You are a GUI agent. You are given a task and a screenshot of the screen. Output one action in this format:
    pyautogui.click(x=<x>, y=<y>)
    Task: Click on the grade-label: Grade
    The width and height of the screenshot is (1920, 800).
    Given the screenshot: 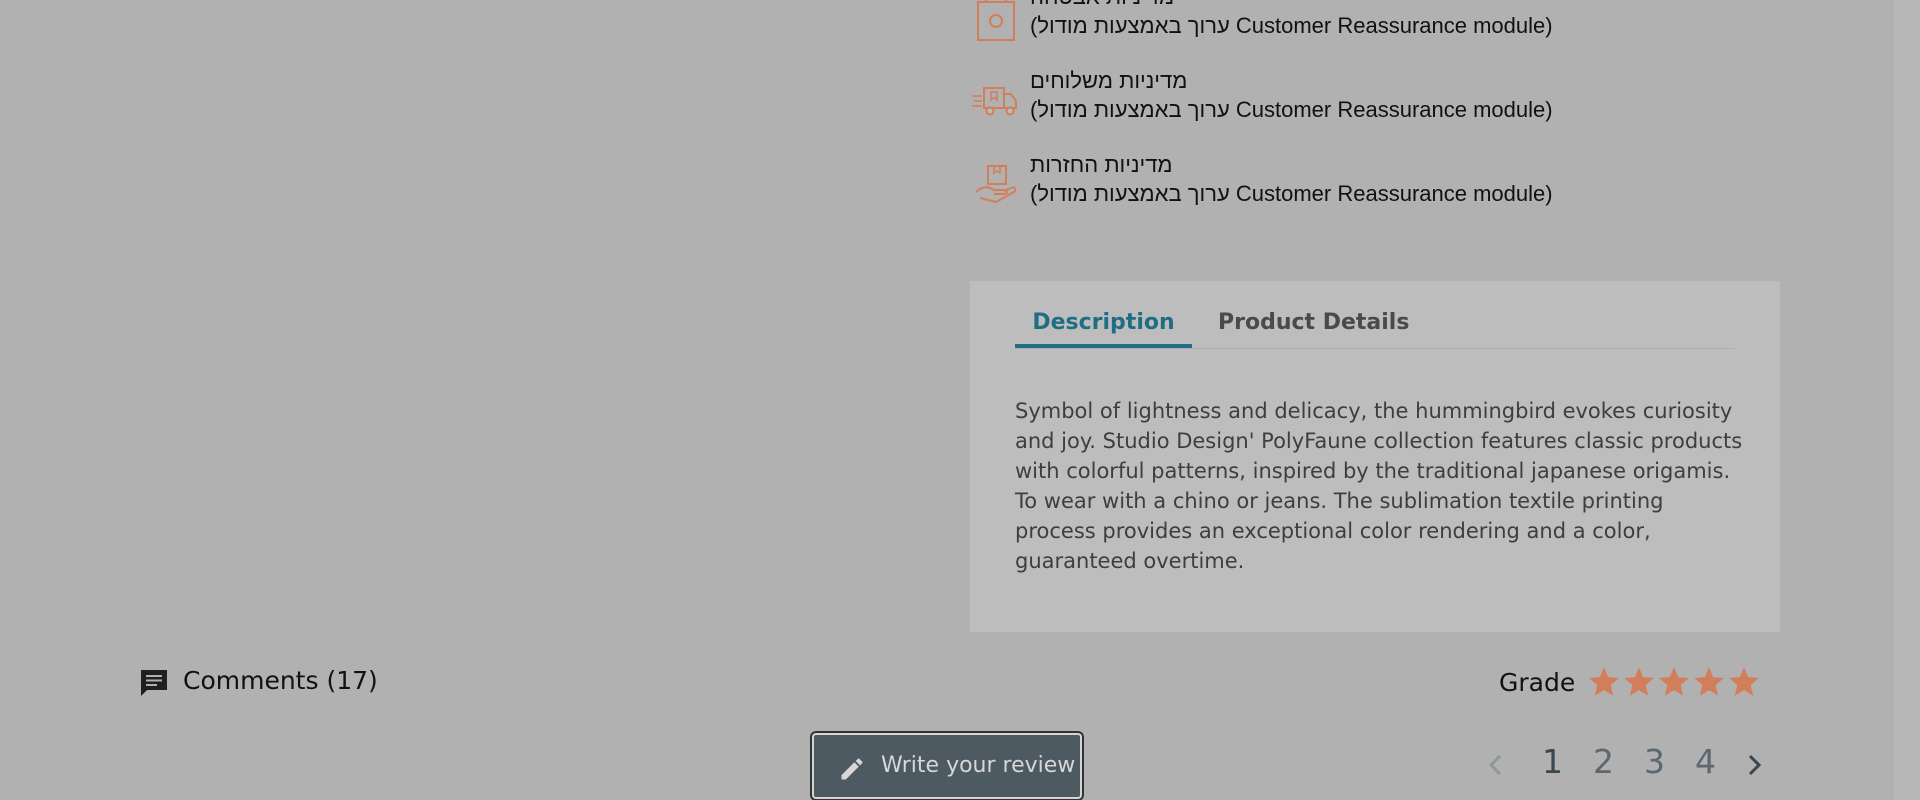 What is the action you would take?
    pyautogui.click(x=1537, y=682)
    